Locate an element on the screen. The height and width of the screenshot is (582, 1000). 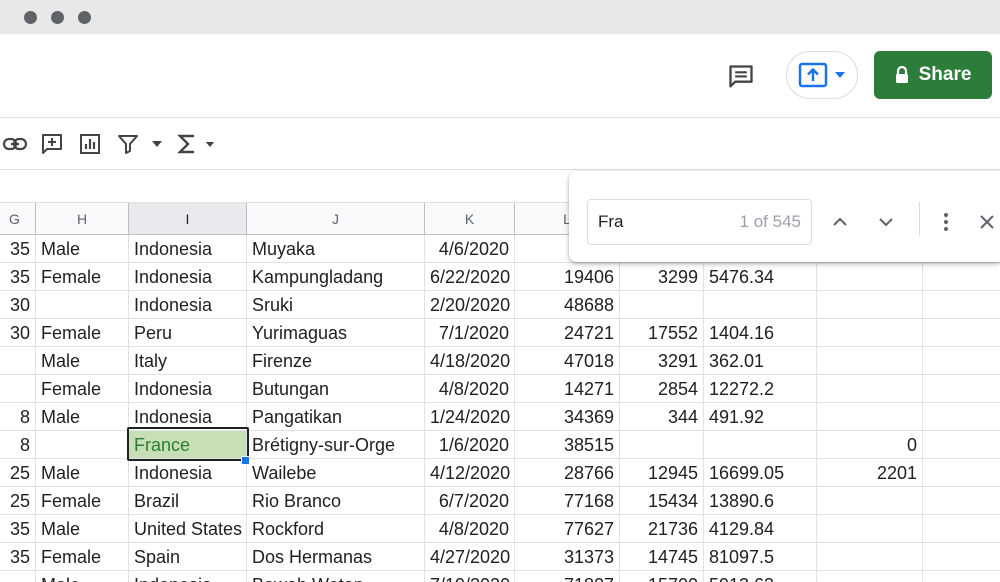
grid-cell: Bawah Wetan is located at coordinates (336, 576).